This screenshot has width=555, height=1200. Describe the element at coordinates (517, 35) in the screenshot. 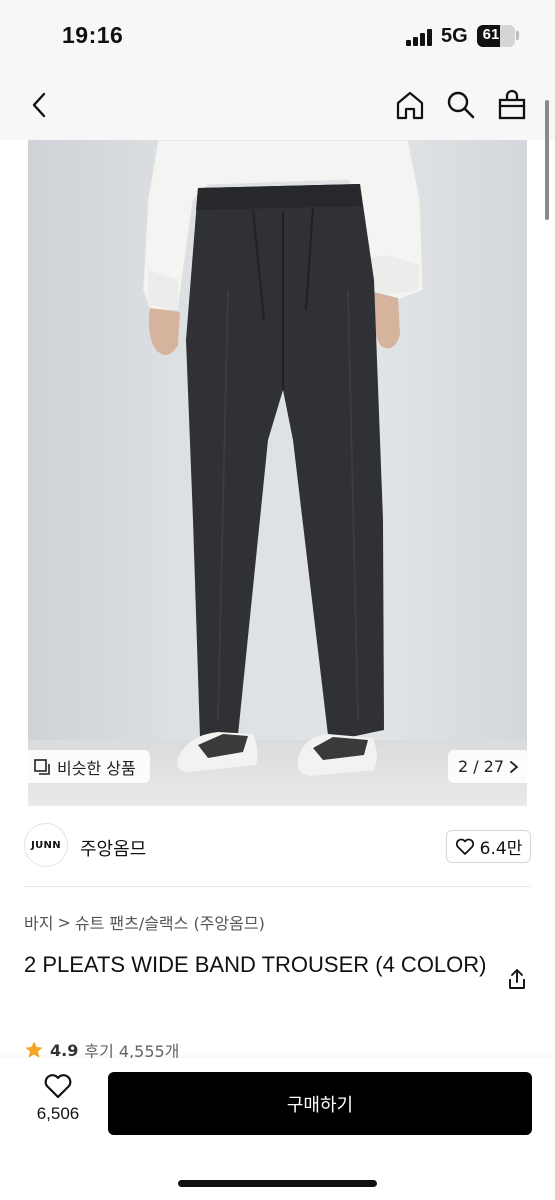

I see `battery-cap` at that location.